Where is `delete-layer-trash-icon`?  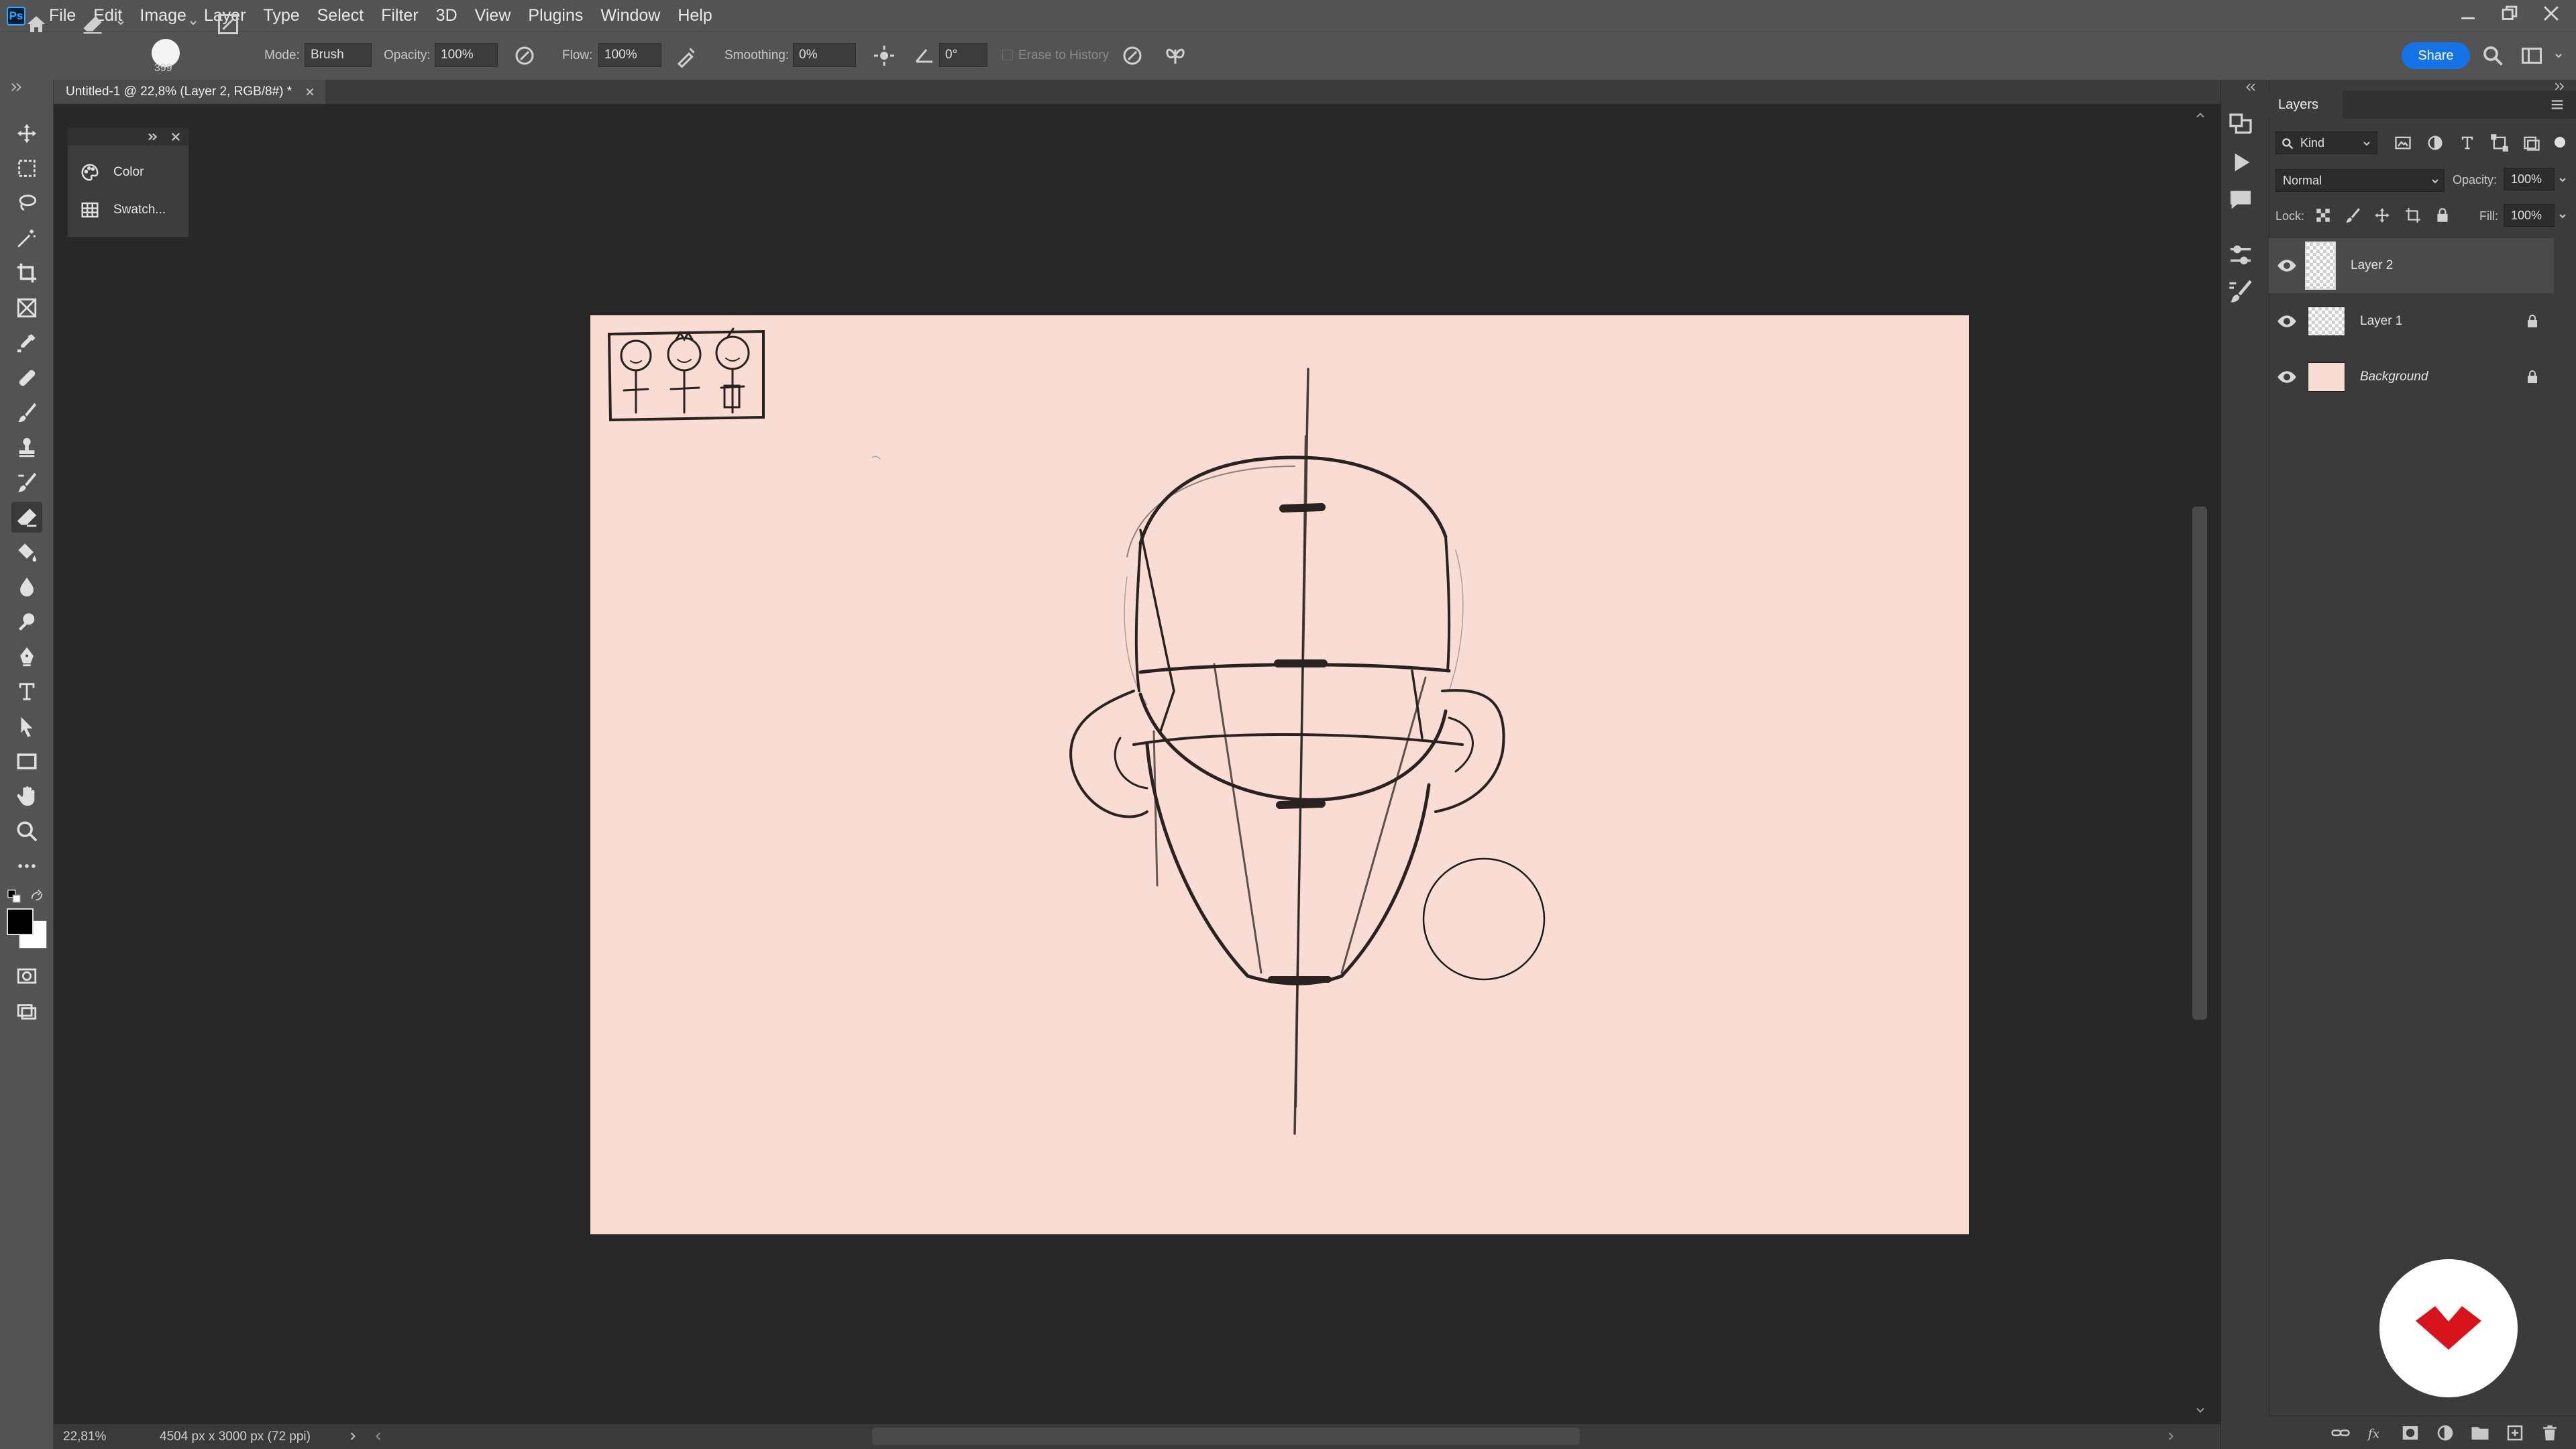 delete-layer-trash-icon is located at coordinates (2550, 1433).